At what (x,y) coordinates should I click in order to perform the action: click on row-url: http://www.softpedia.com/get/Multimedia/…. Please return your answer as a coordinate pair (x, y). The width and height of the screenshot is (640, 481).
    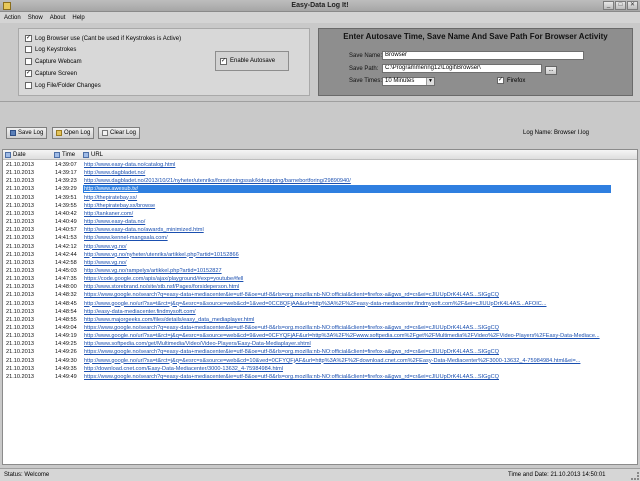
    Looking at the image, I should click on (197, 344).